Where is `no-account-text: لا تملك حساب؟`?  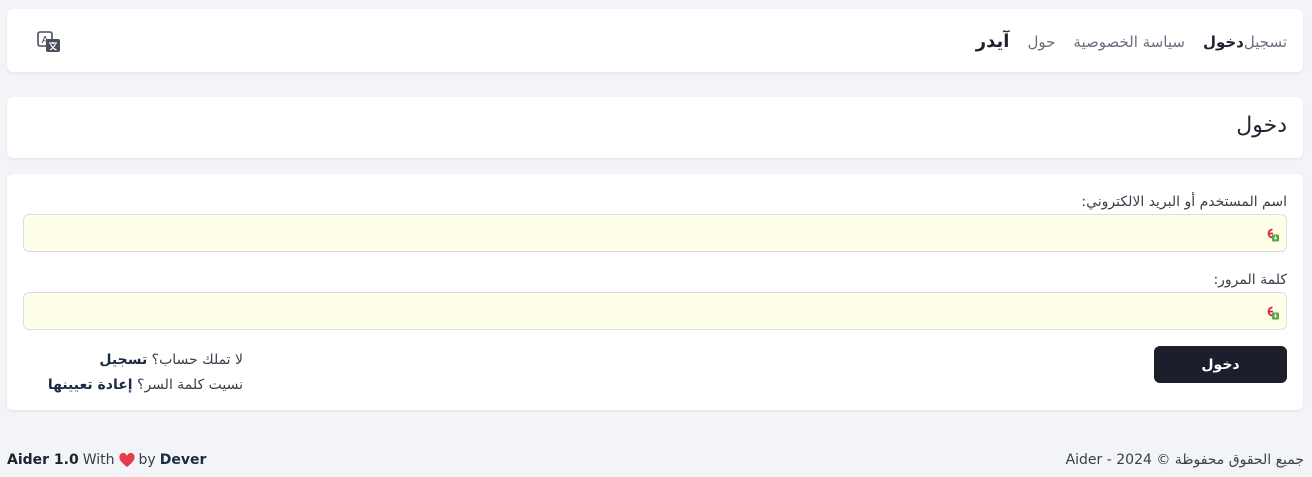 no-account-text: لا تملك حساب؟ is located at coordinates (197, 360).